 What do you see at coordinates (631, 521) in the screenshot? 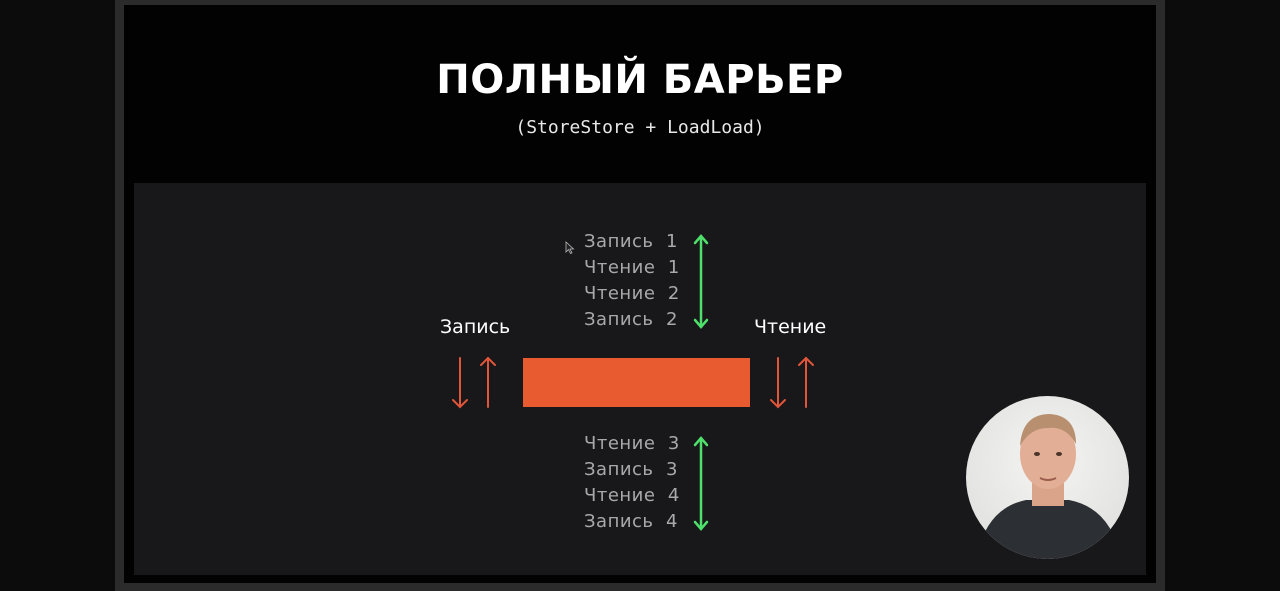
I see `op-below-4: Запись 4` at bounding box center [631, 521].